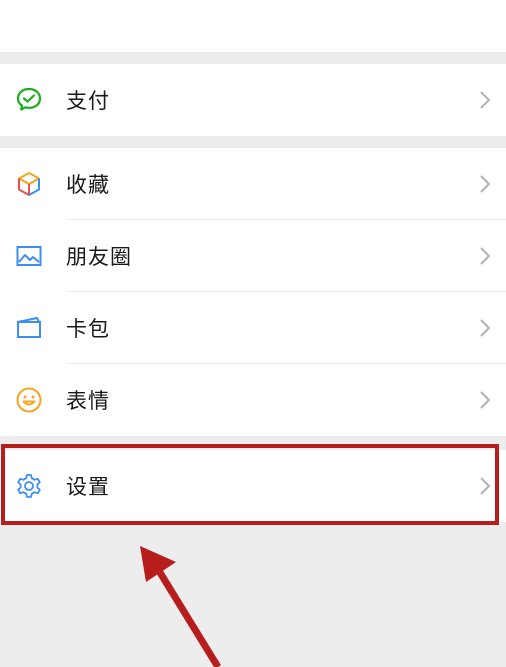  I want to click on smiley-icon, so click(29, 400).